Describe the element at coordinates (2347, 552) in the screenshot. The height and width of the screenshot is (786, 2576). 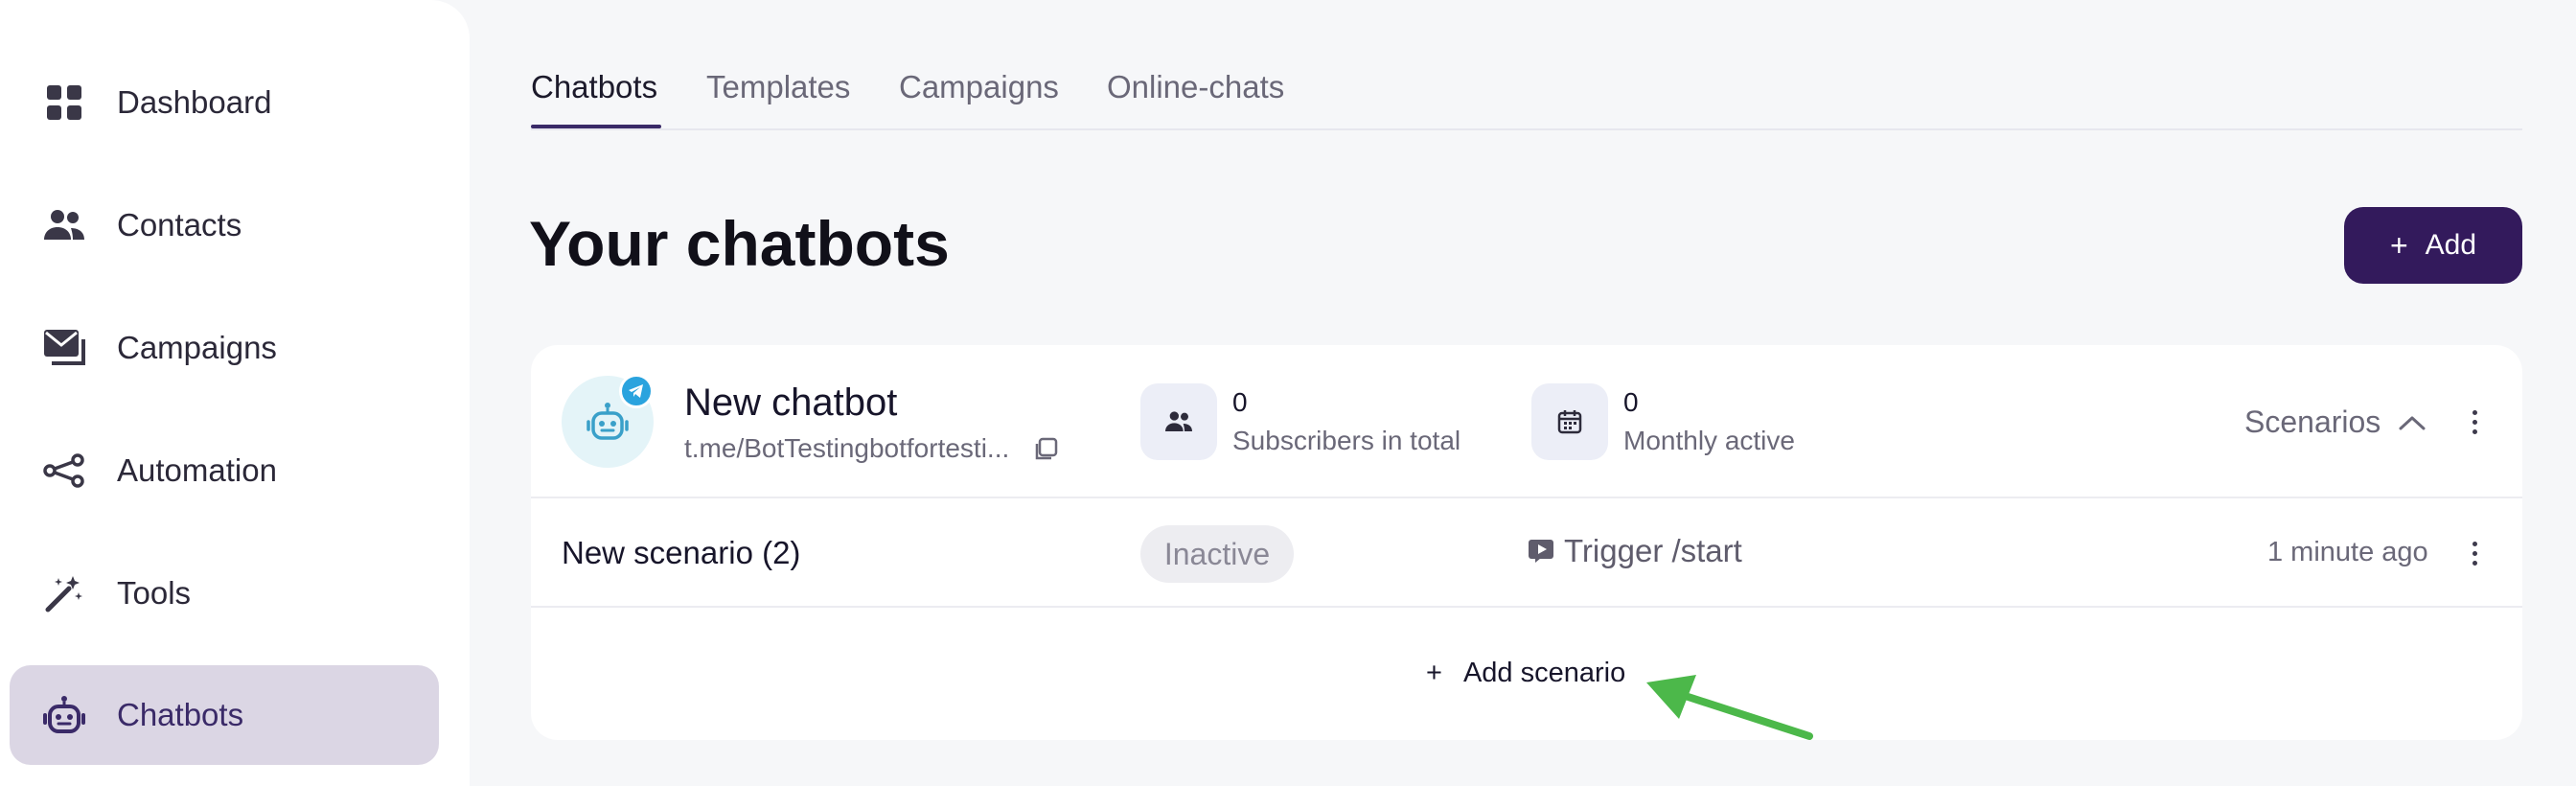
I see `scenario-updated-time: 1 minute ago` at that location.